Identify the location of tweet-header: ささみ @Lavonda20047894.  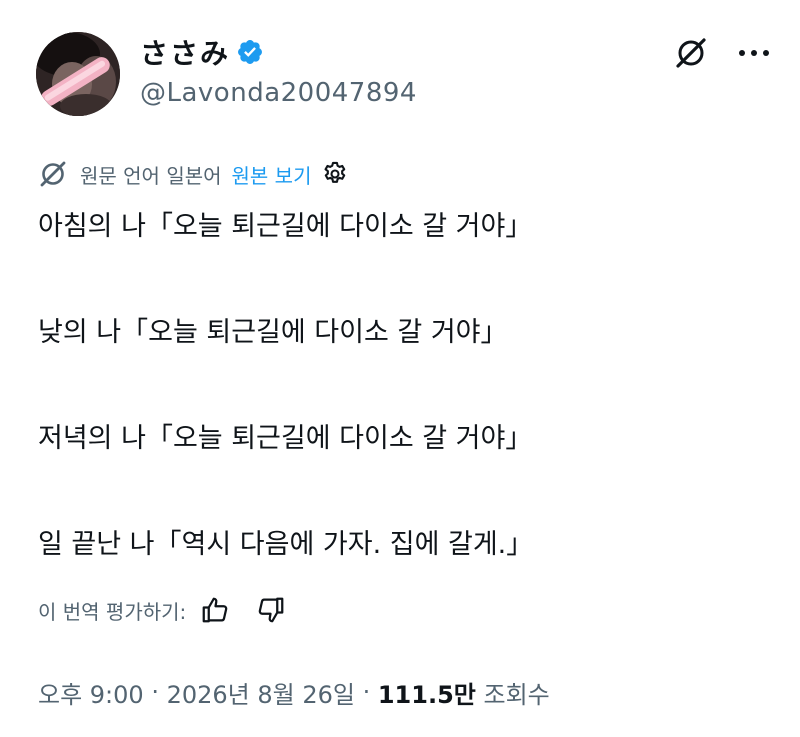
(402, 74).